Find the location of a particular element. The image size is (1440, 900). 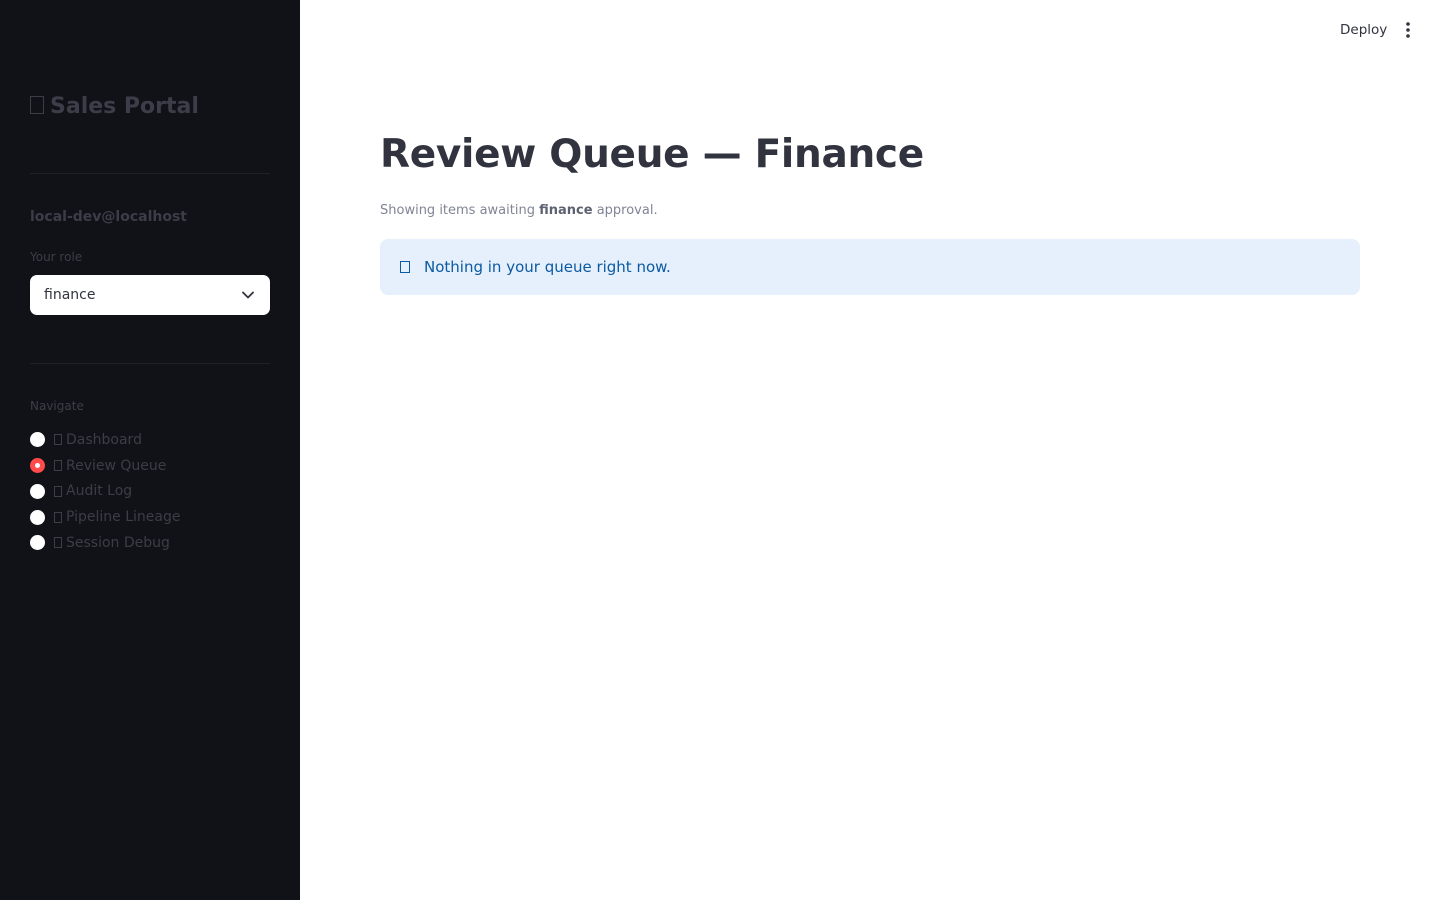

session-debug-icon is located at coordinates (58, 543).